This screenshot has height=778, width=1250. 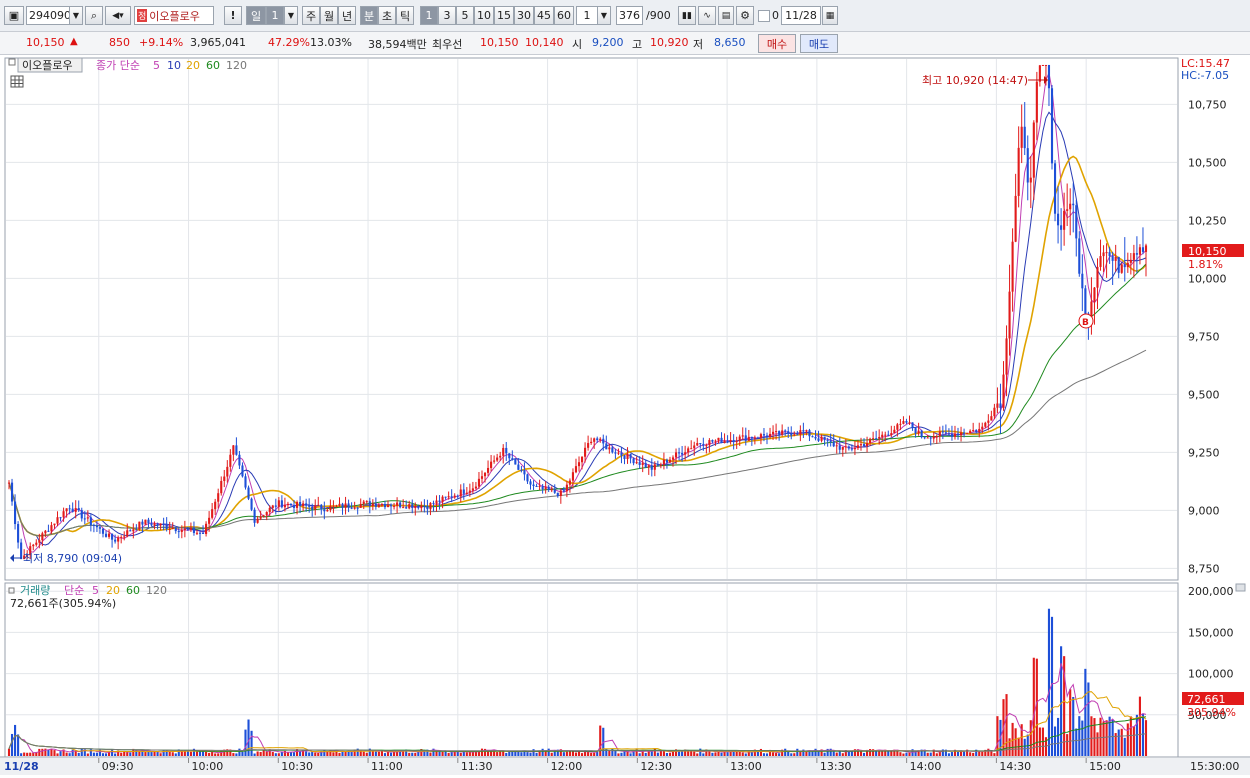 What do you see at coordinates (477, 766) in the screenshot?
I see `x-tick-label: 11:30` at bounding box center [477, 766].